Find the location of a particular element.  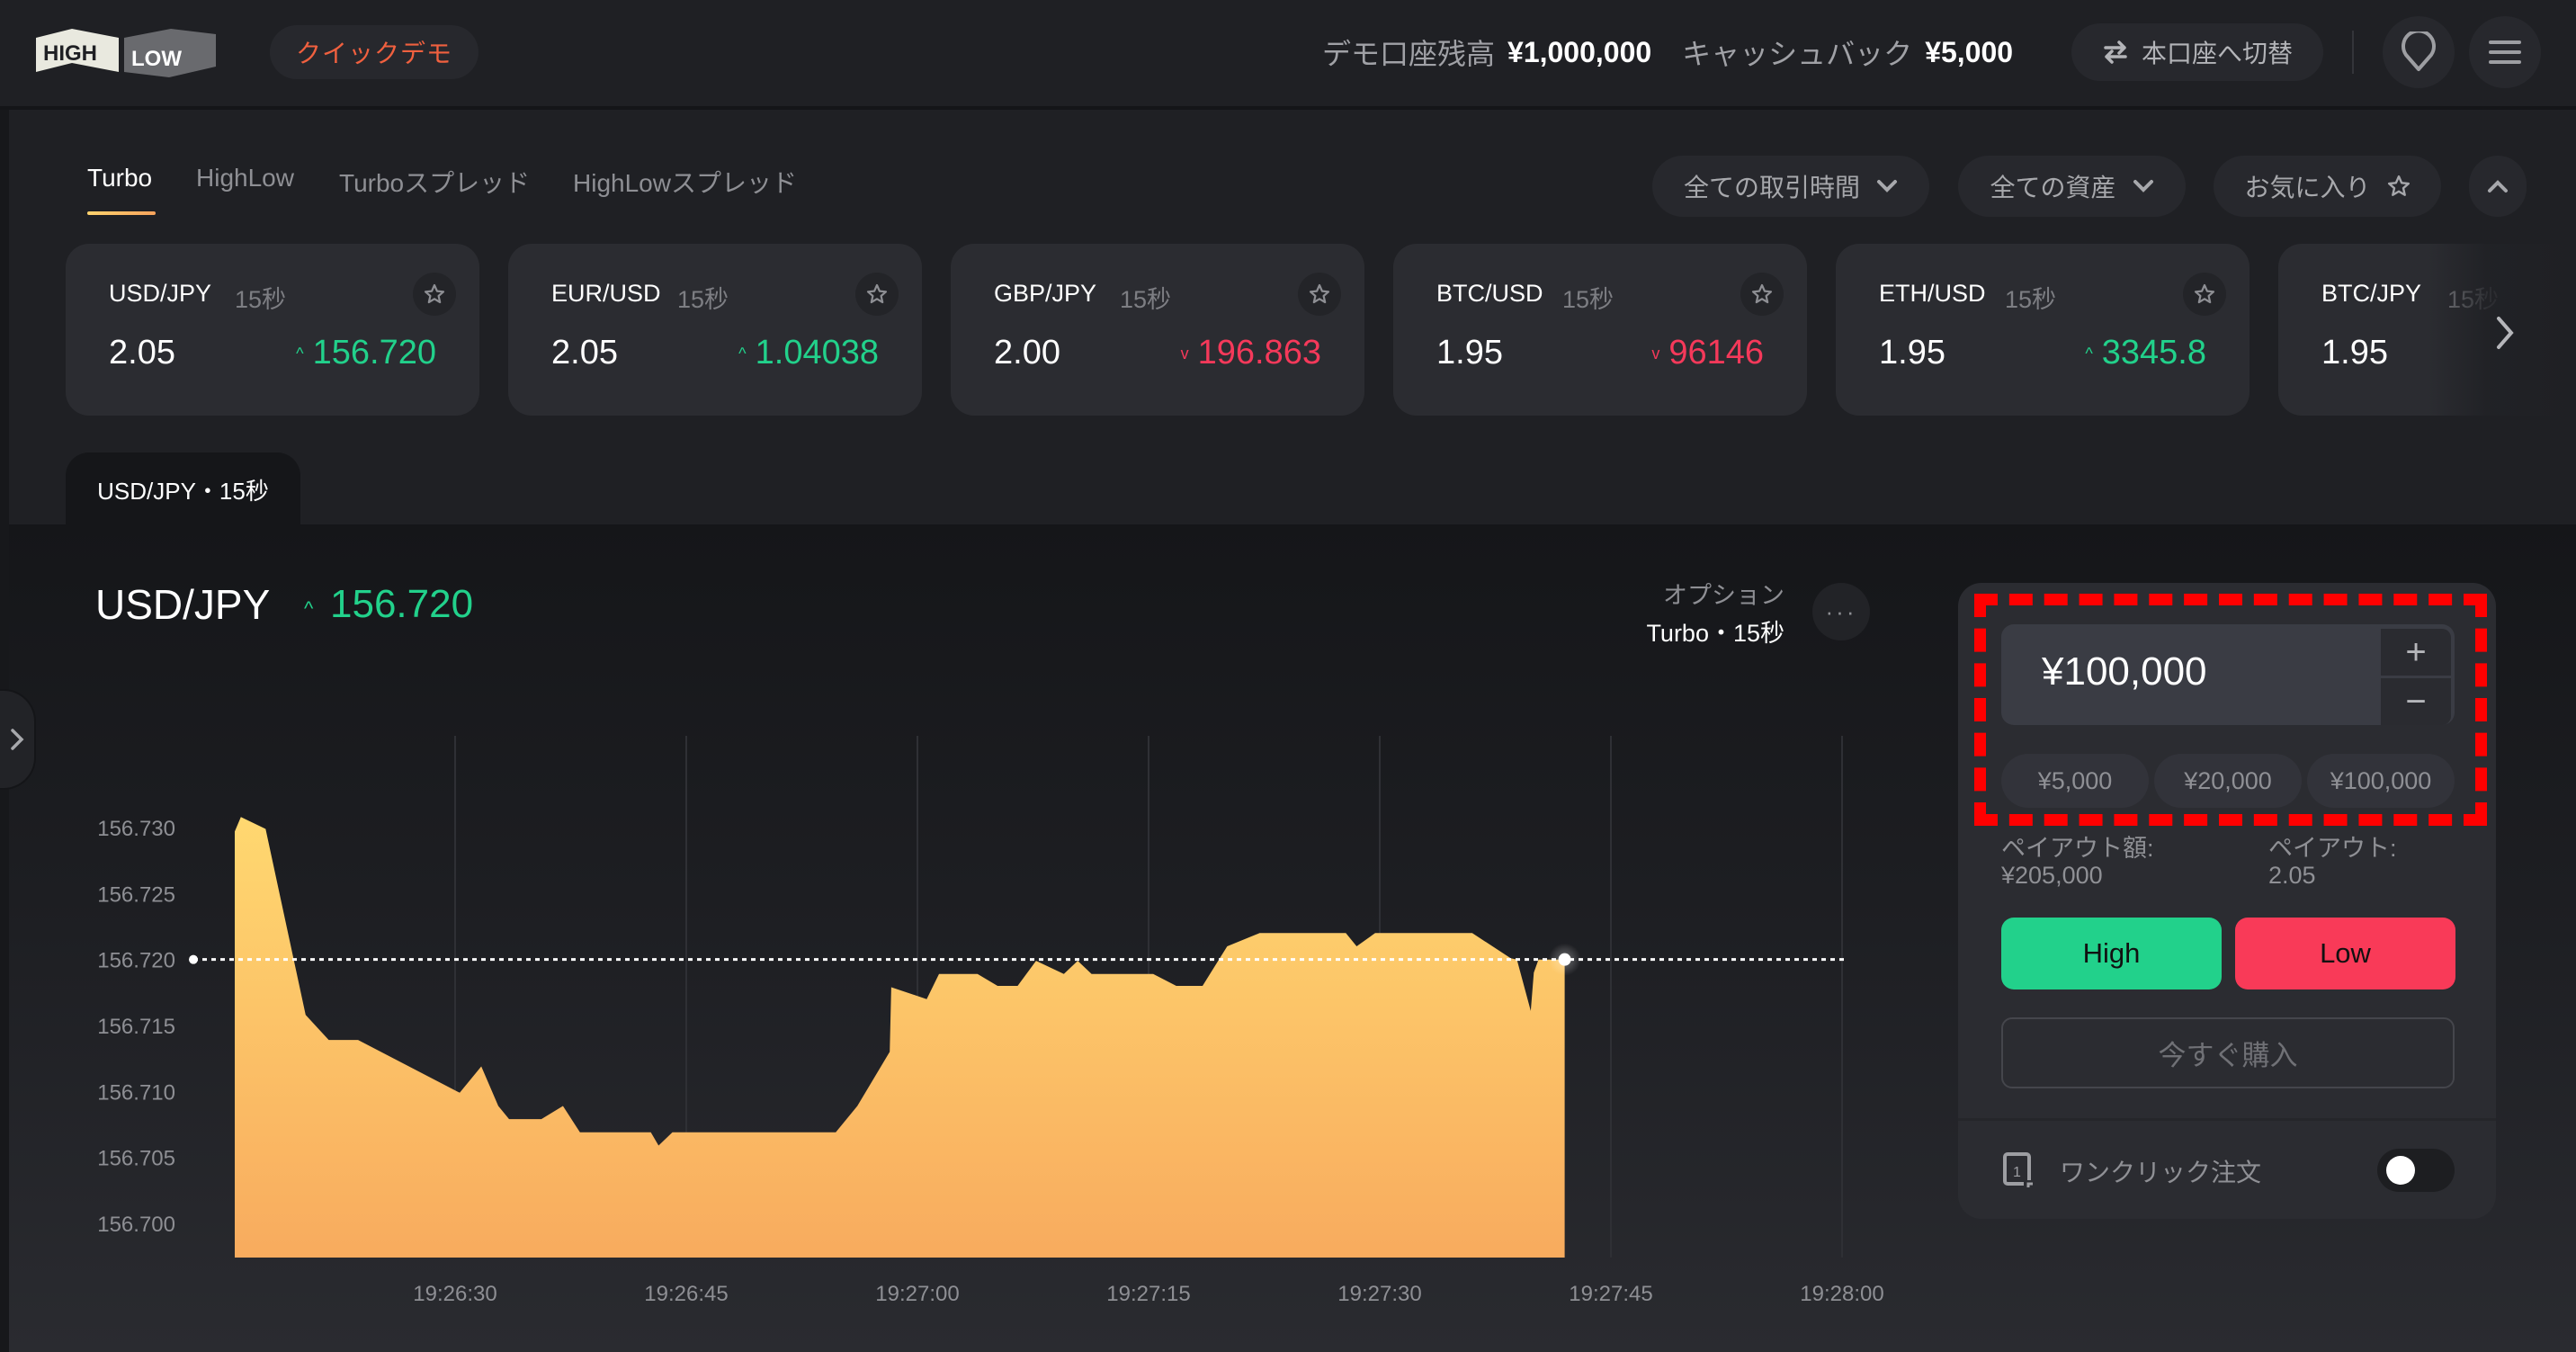

x-tick-label: 19:26:45 is located at coordinates (686, 1294).